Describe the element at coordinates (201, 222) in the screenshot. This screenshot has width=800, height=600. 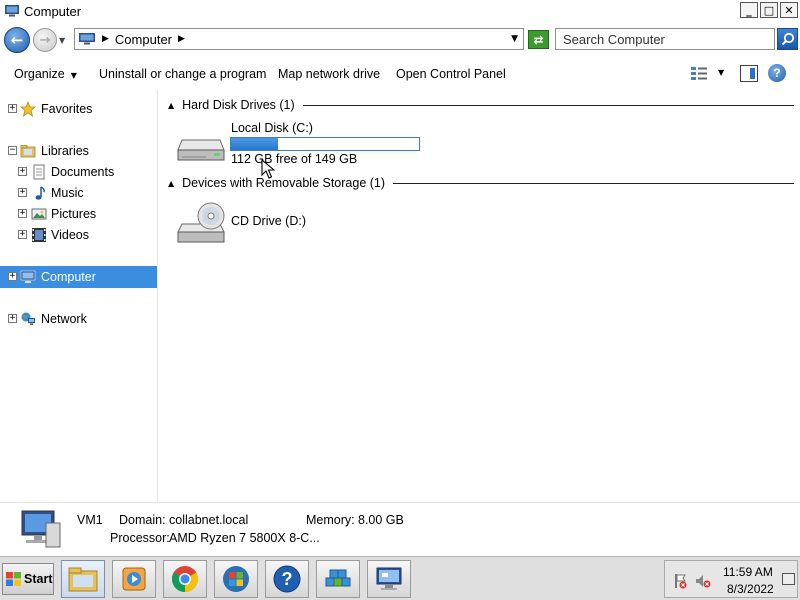
I see `cd-drive-icon` at that location.